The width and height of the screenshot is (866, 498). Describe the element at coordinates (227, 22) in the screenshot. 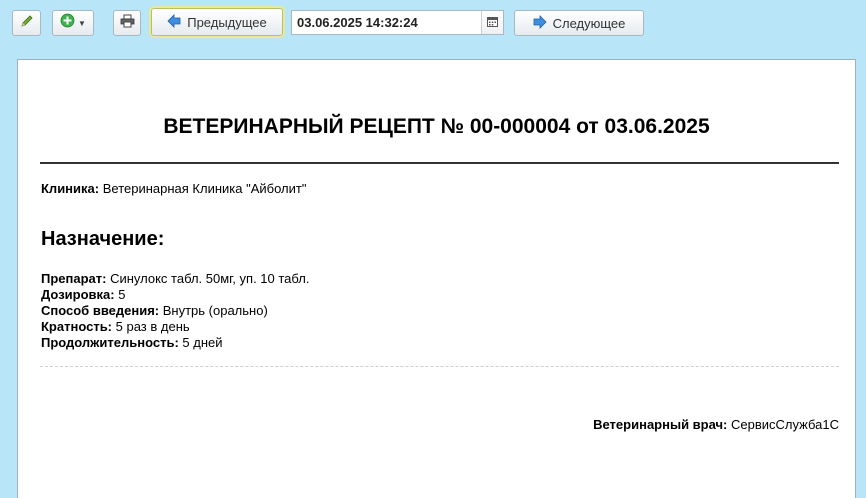

I see `previous-label: Предыдущее` at that location.